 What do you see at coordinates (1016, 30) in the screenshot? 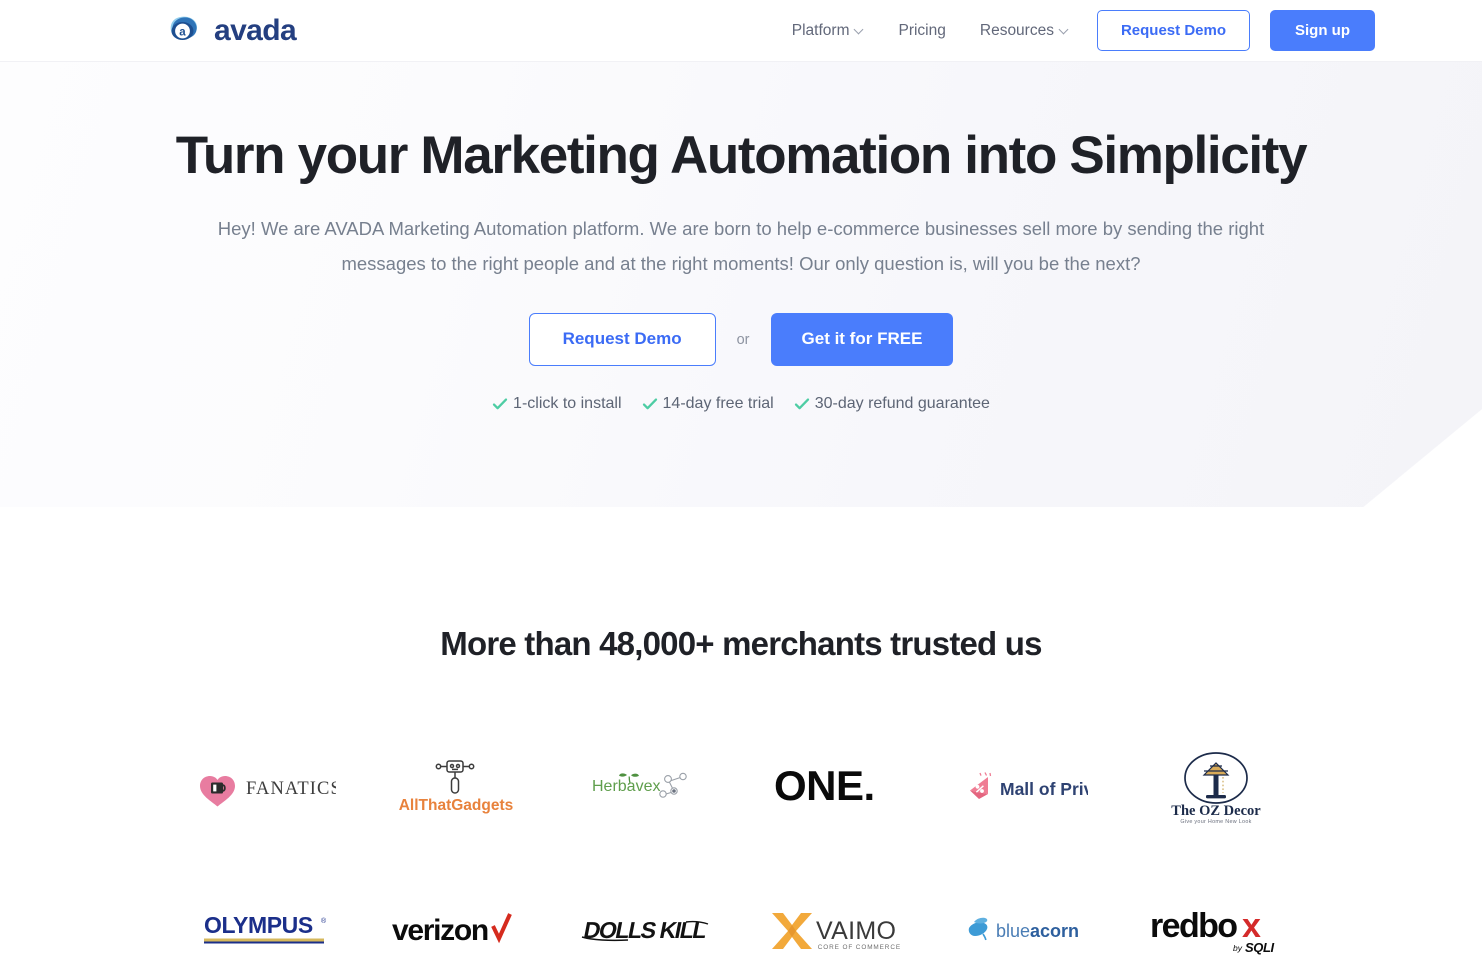
I see `nav-item-resources-label: Resources` at bounding box center [1016, 30].